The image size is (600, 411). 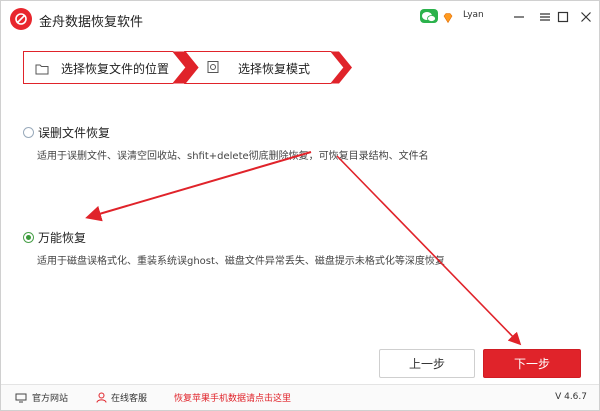 I want to click on maximize-button, so click(x=563, y=17).